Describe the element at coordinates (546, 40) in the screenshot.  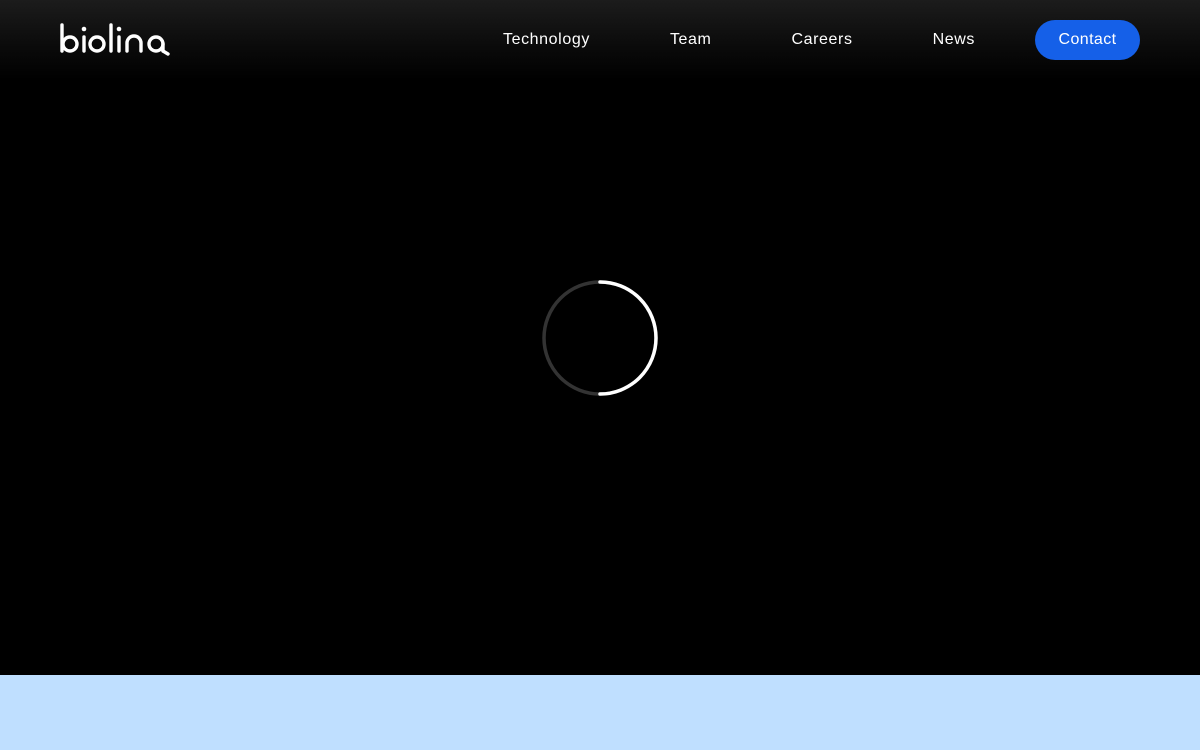
I see `nav-link-technology: Technology` at that location.